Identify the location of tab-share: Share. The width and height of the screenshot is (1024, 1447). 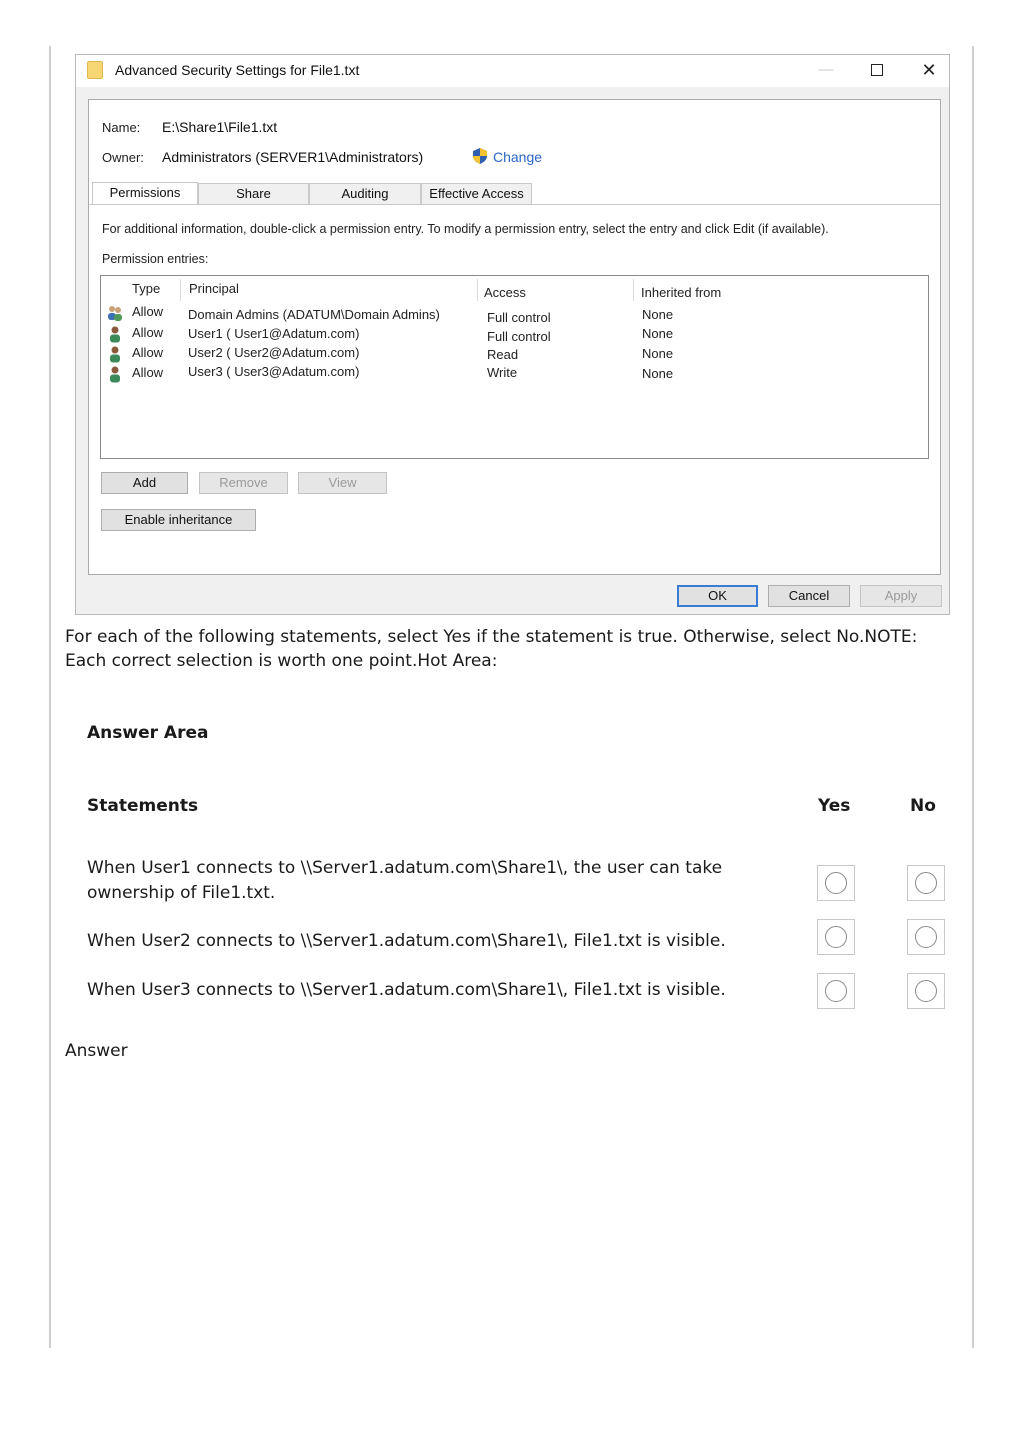
(253, 193).